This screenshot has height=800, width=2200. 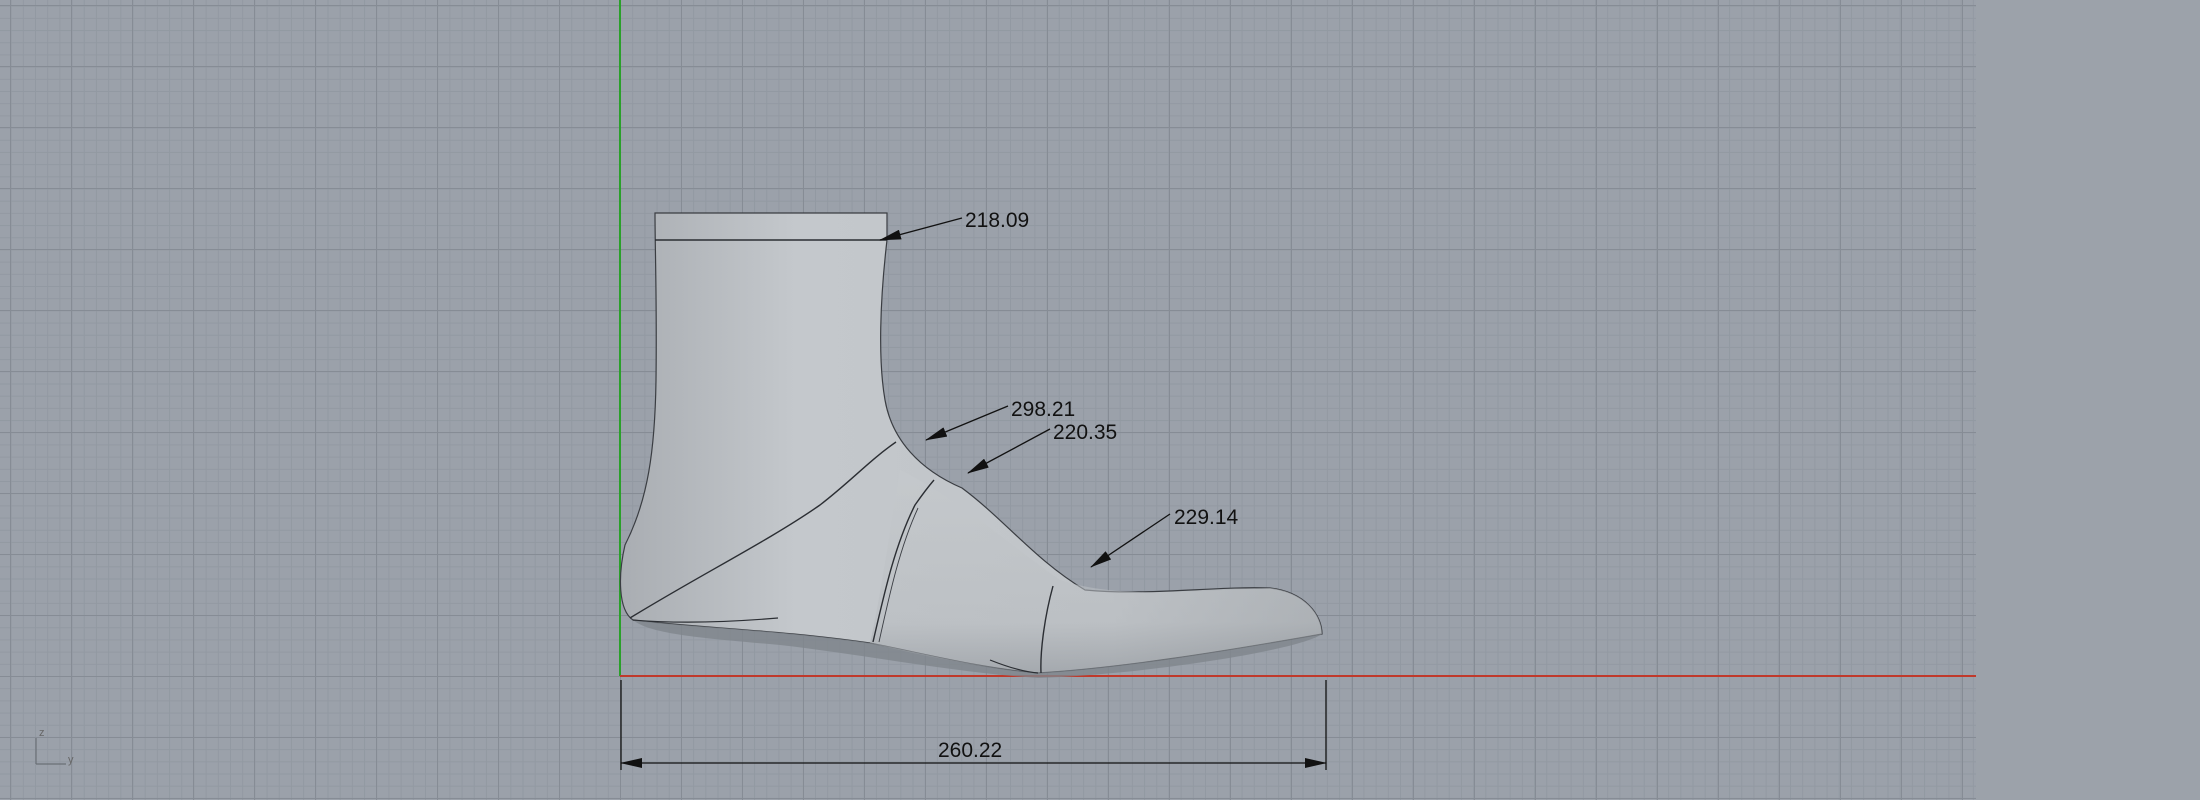 I want to click on dimension-length: 260.22, so click(x=973, y=725).